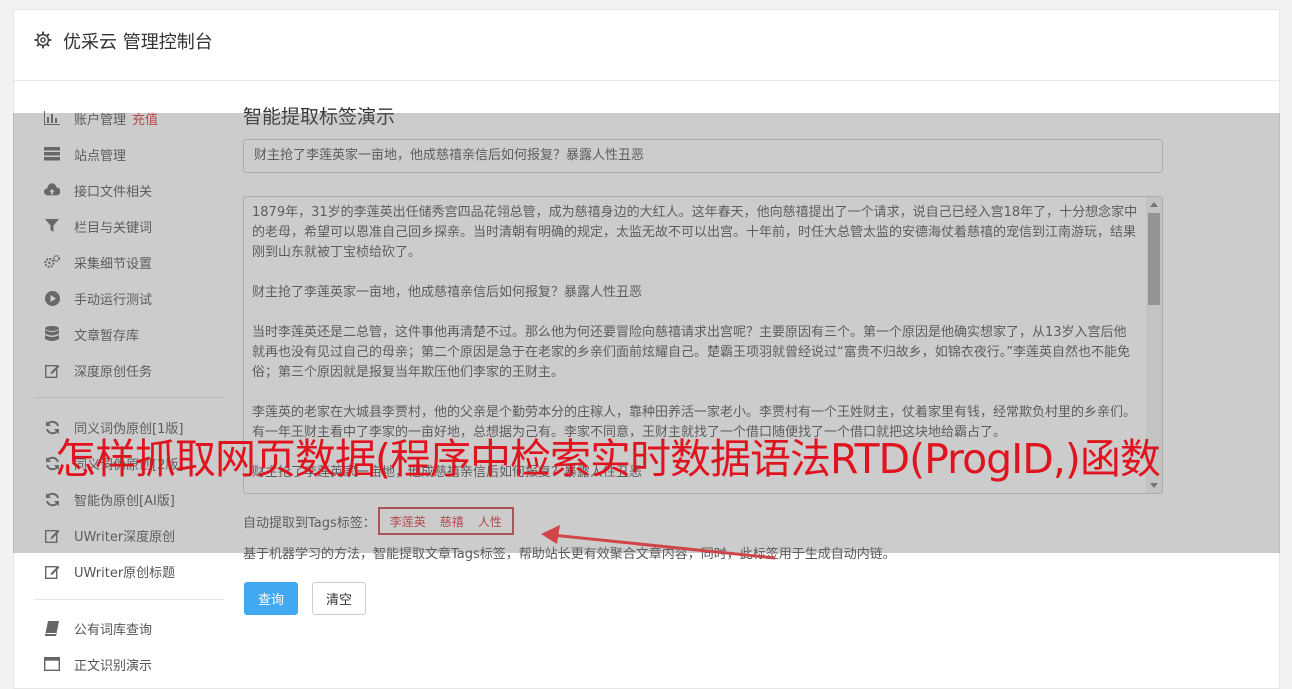 The width and height of the screenshot is (1292, 689). What do you see at coordinates (52, 118) in the screenshot?
I see `bar-chart-icon` at bounding box center [52, 118].